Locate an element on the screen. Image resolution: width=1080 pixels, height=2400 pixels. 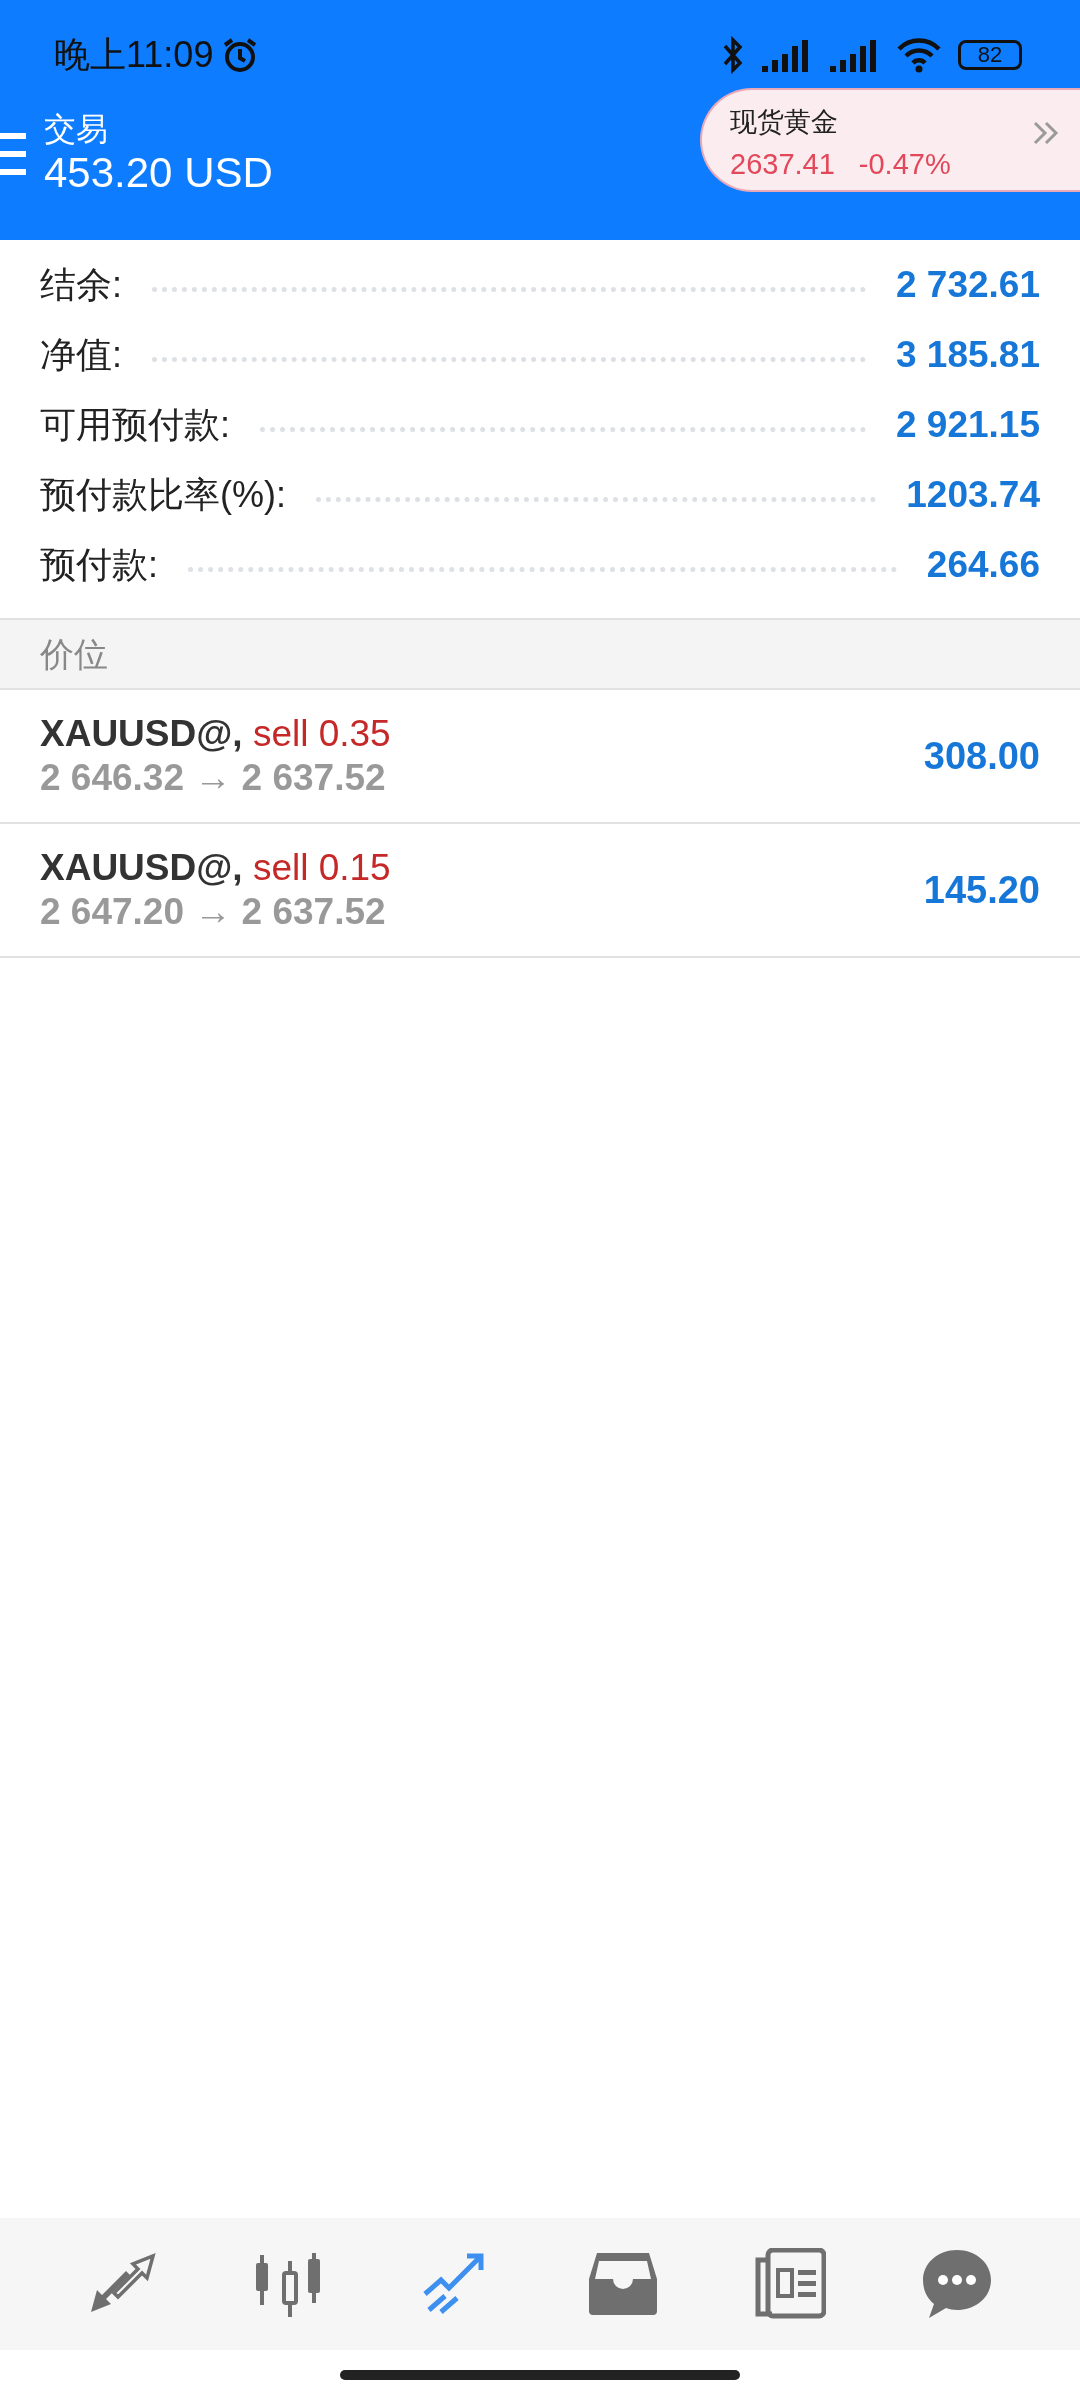
position-profit: 308.00 is located at coordinates (981, 756).